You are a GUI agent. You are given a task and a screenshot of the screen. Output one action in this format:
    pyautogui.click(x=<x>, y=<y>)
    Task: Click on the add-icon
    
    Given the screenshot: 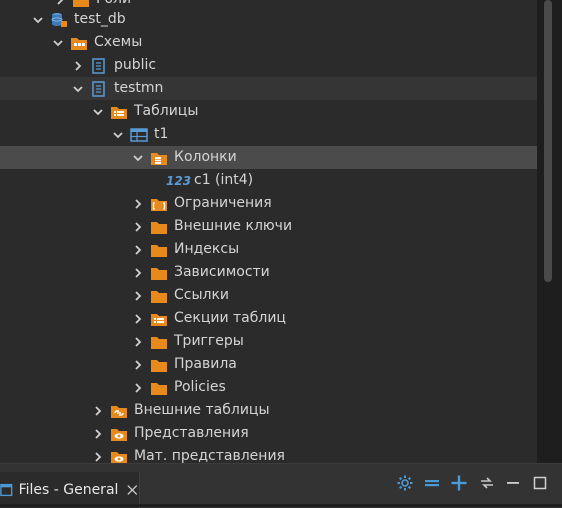 What is the action you would take?
    pyautogui.click(x=459, y=483)
    